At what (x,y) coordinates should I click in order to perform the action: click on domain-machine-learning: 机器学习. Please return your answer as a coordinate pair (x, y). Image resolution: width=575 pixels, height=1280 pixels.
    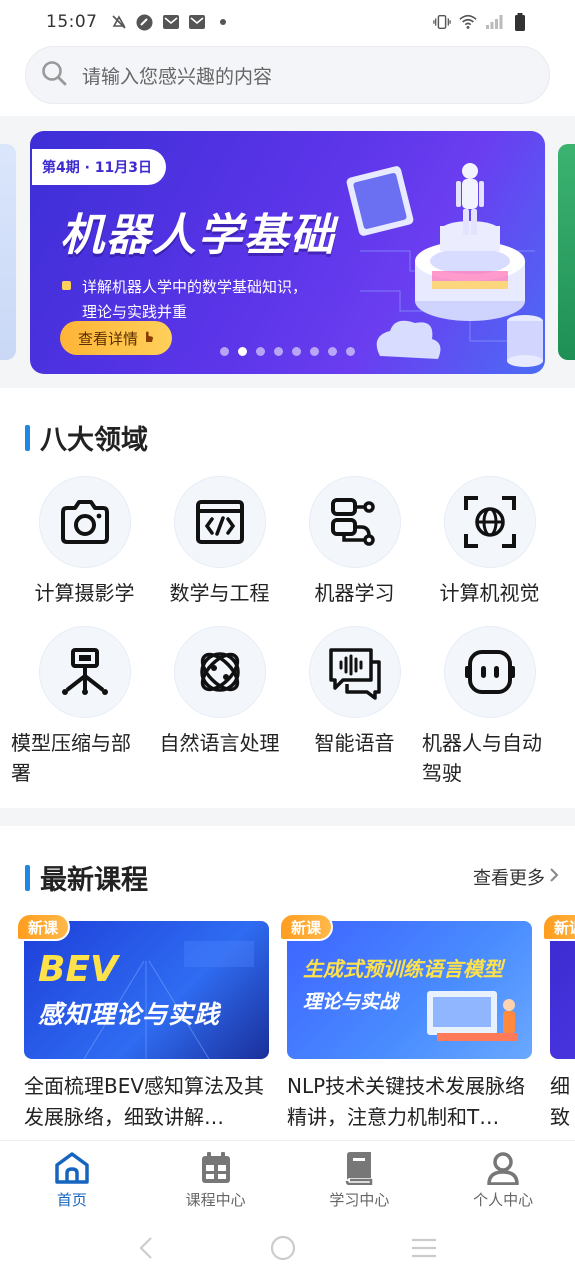
    Looking at the image, I should click on (354, 542).